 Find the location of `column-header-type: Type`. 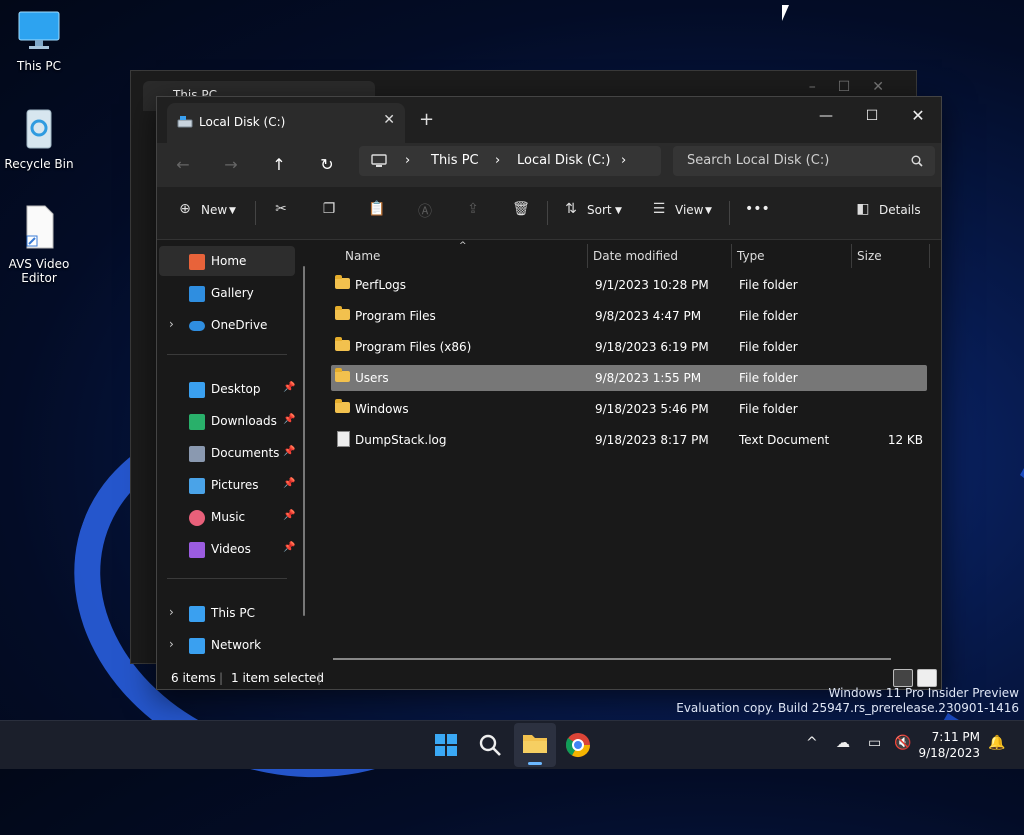

column-header-type: Type is located at coordinates (751, 256).